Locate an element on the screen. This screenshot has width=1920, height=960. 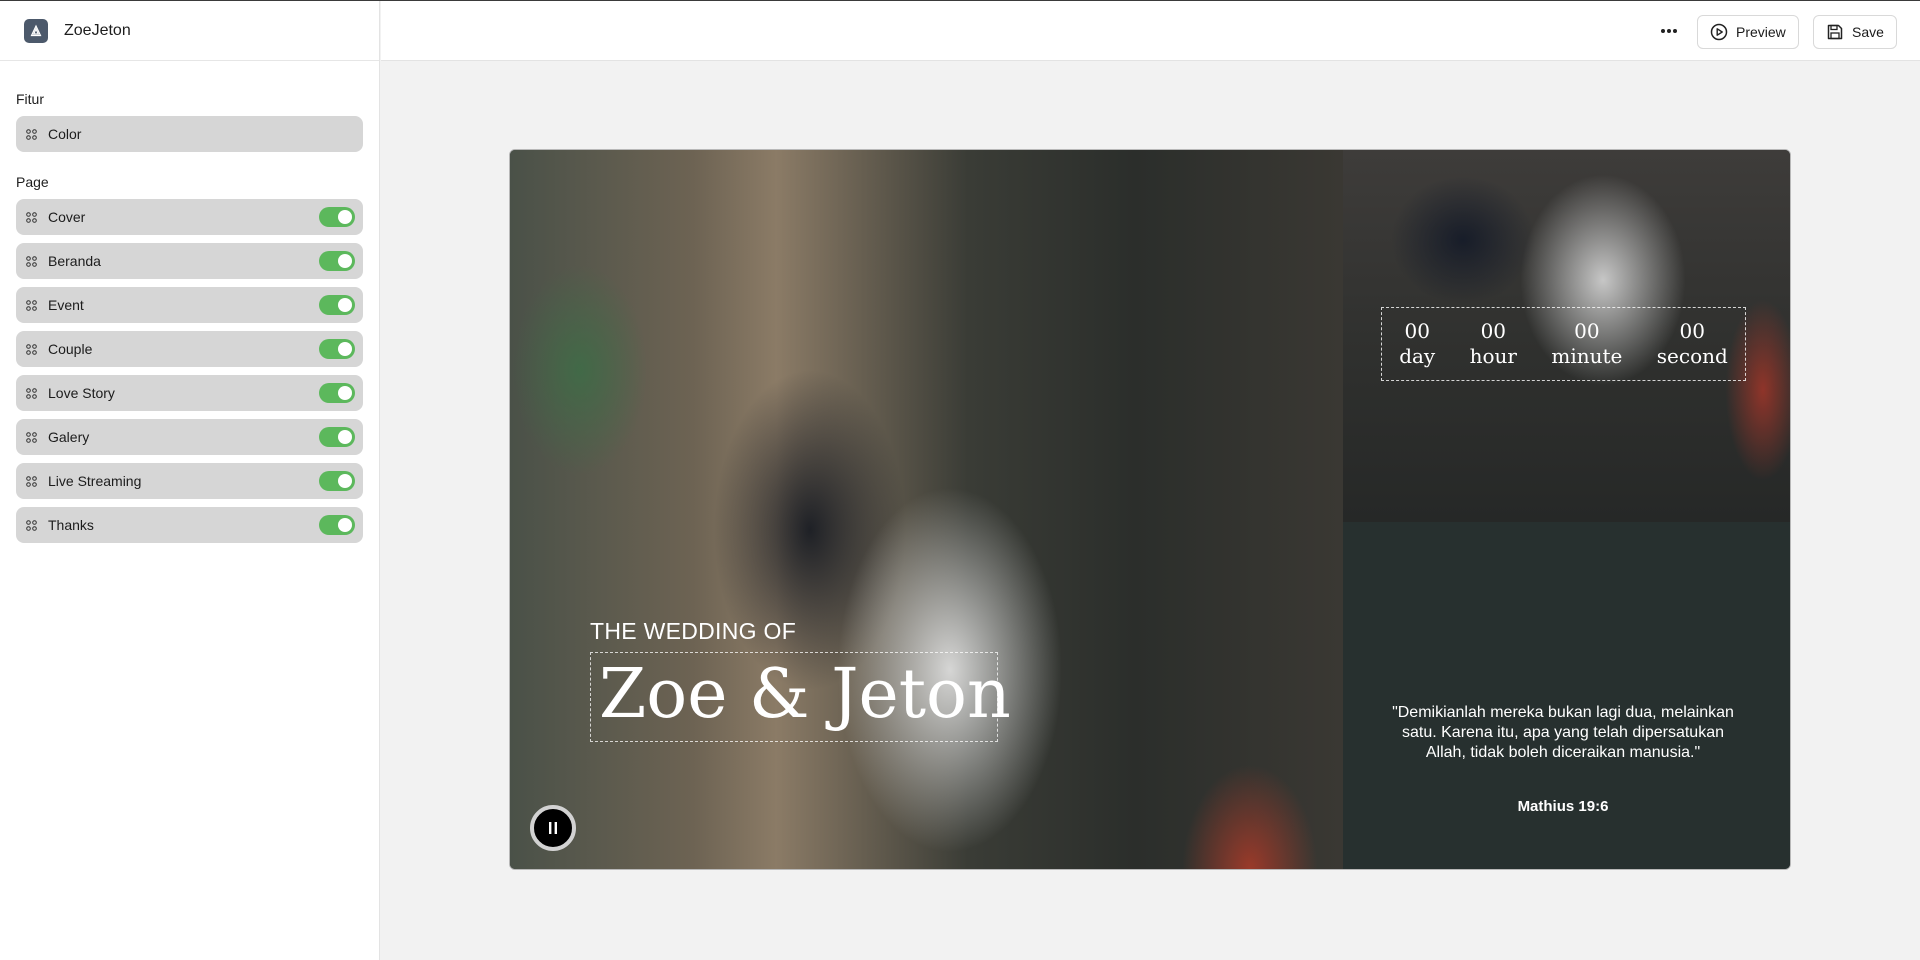
sidebar-item-label: Galery is located at coordinates (69, 437).